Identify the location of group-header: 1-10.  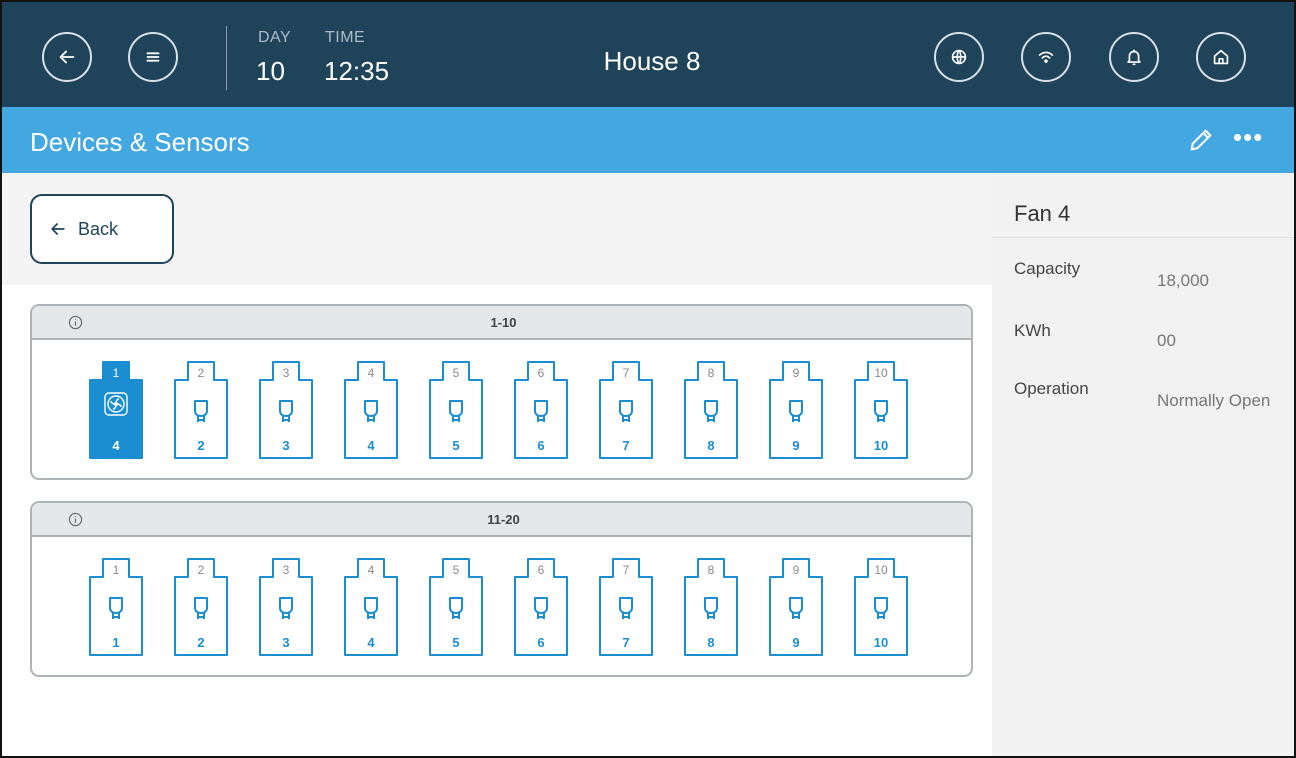
(501, 323).